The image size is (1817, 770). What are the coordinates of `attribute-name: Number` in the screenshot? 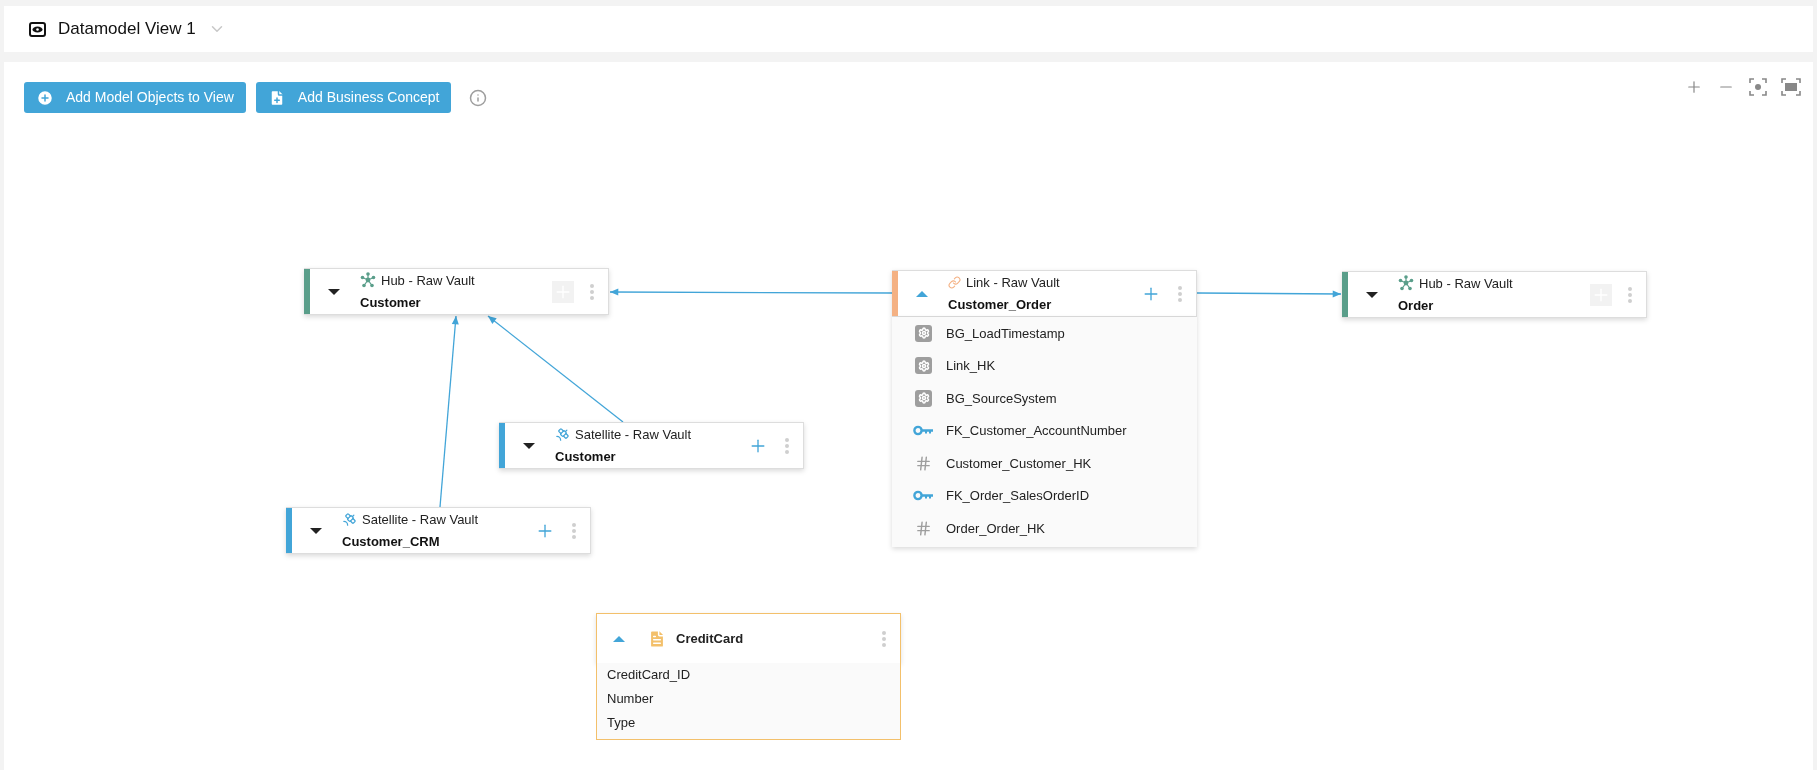 It's located at (630, 699).